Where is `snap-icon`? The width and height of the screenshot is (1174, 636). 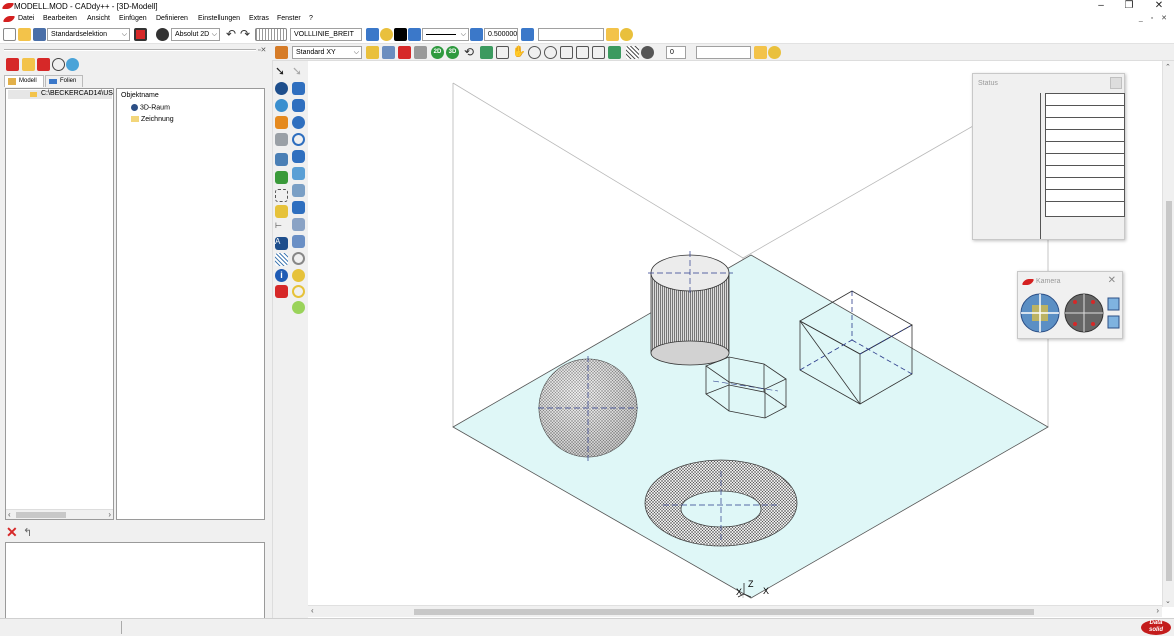 snap-icon is located at coordinates (404, 52).